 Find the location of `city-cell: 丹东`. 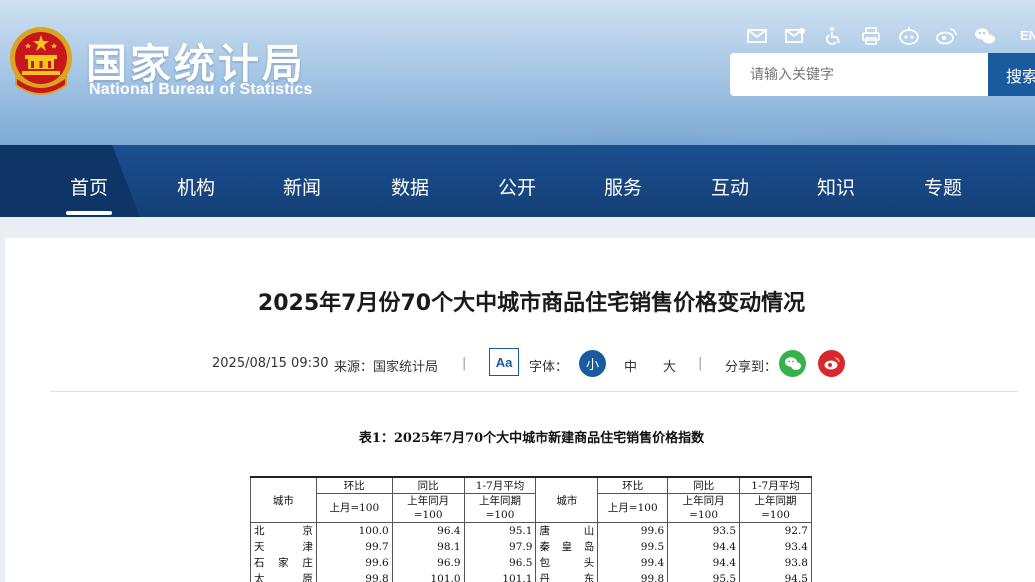

city-cell: 丹东 is located at coordinates (567, 576).